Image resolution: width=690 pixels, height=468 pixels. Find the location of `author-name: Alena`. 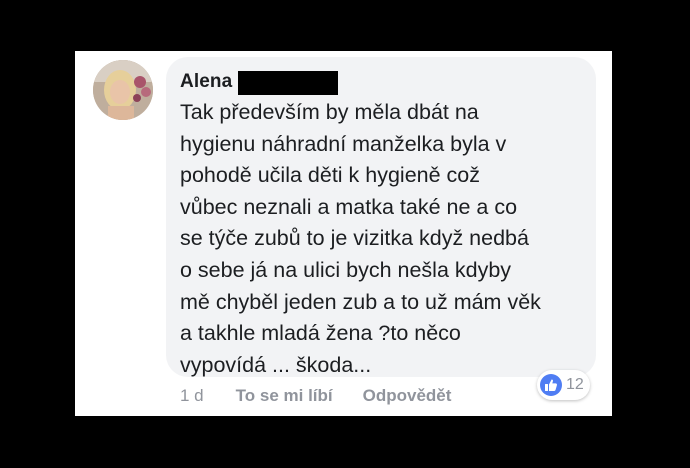

author-name: Alena is located at coordinates (206, 82).